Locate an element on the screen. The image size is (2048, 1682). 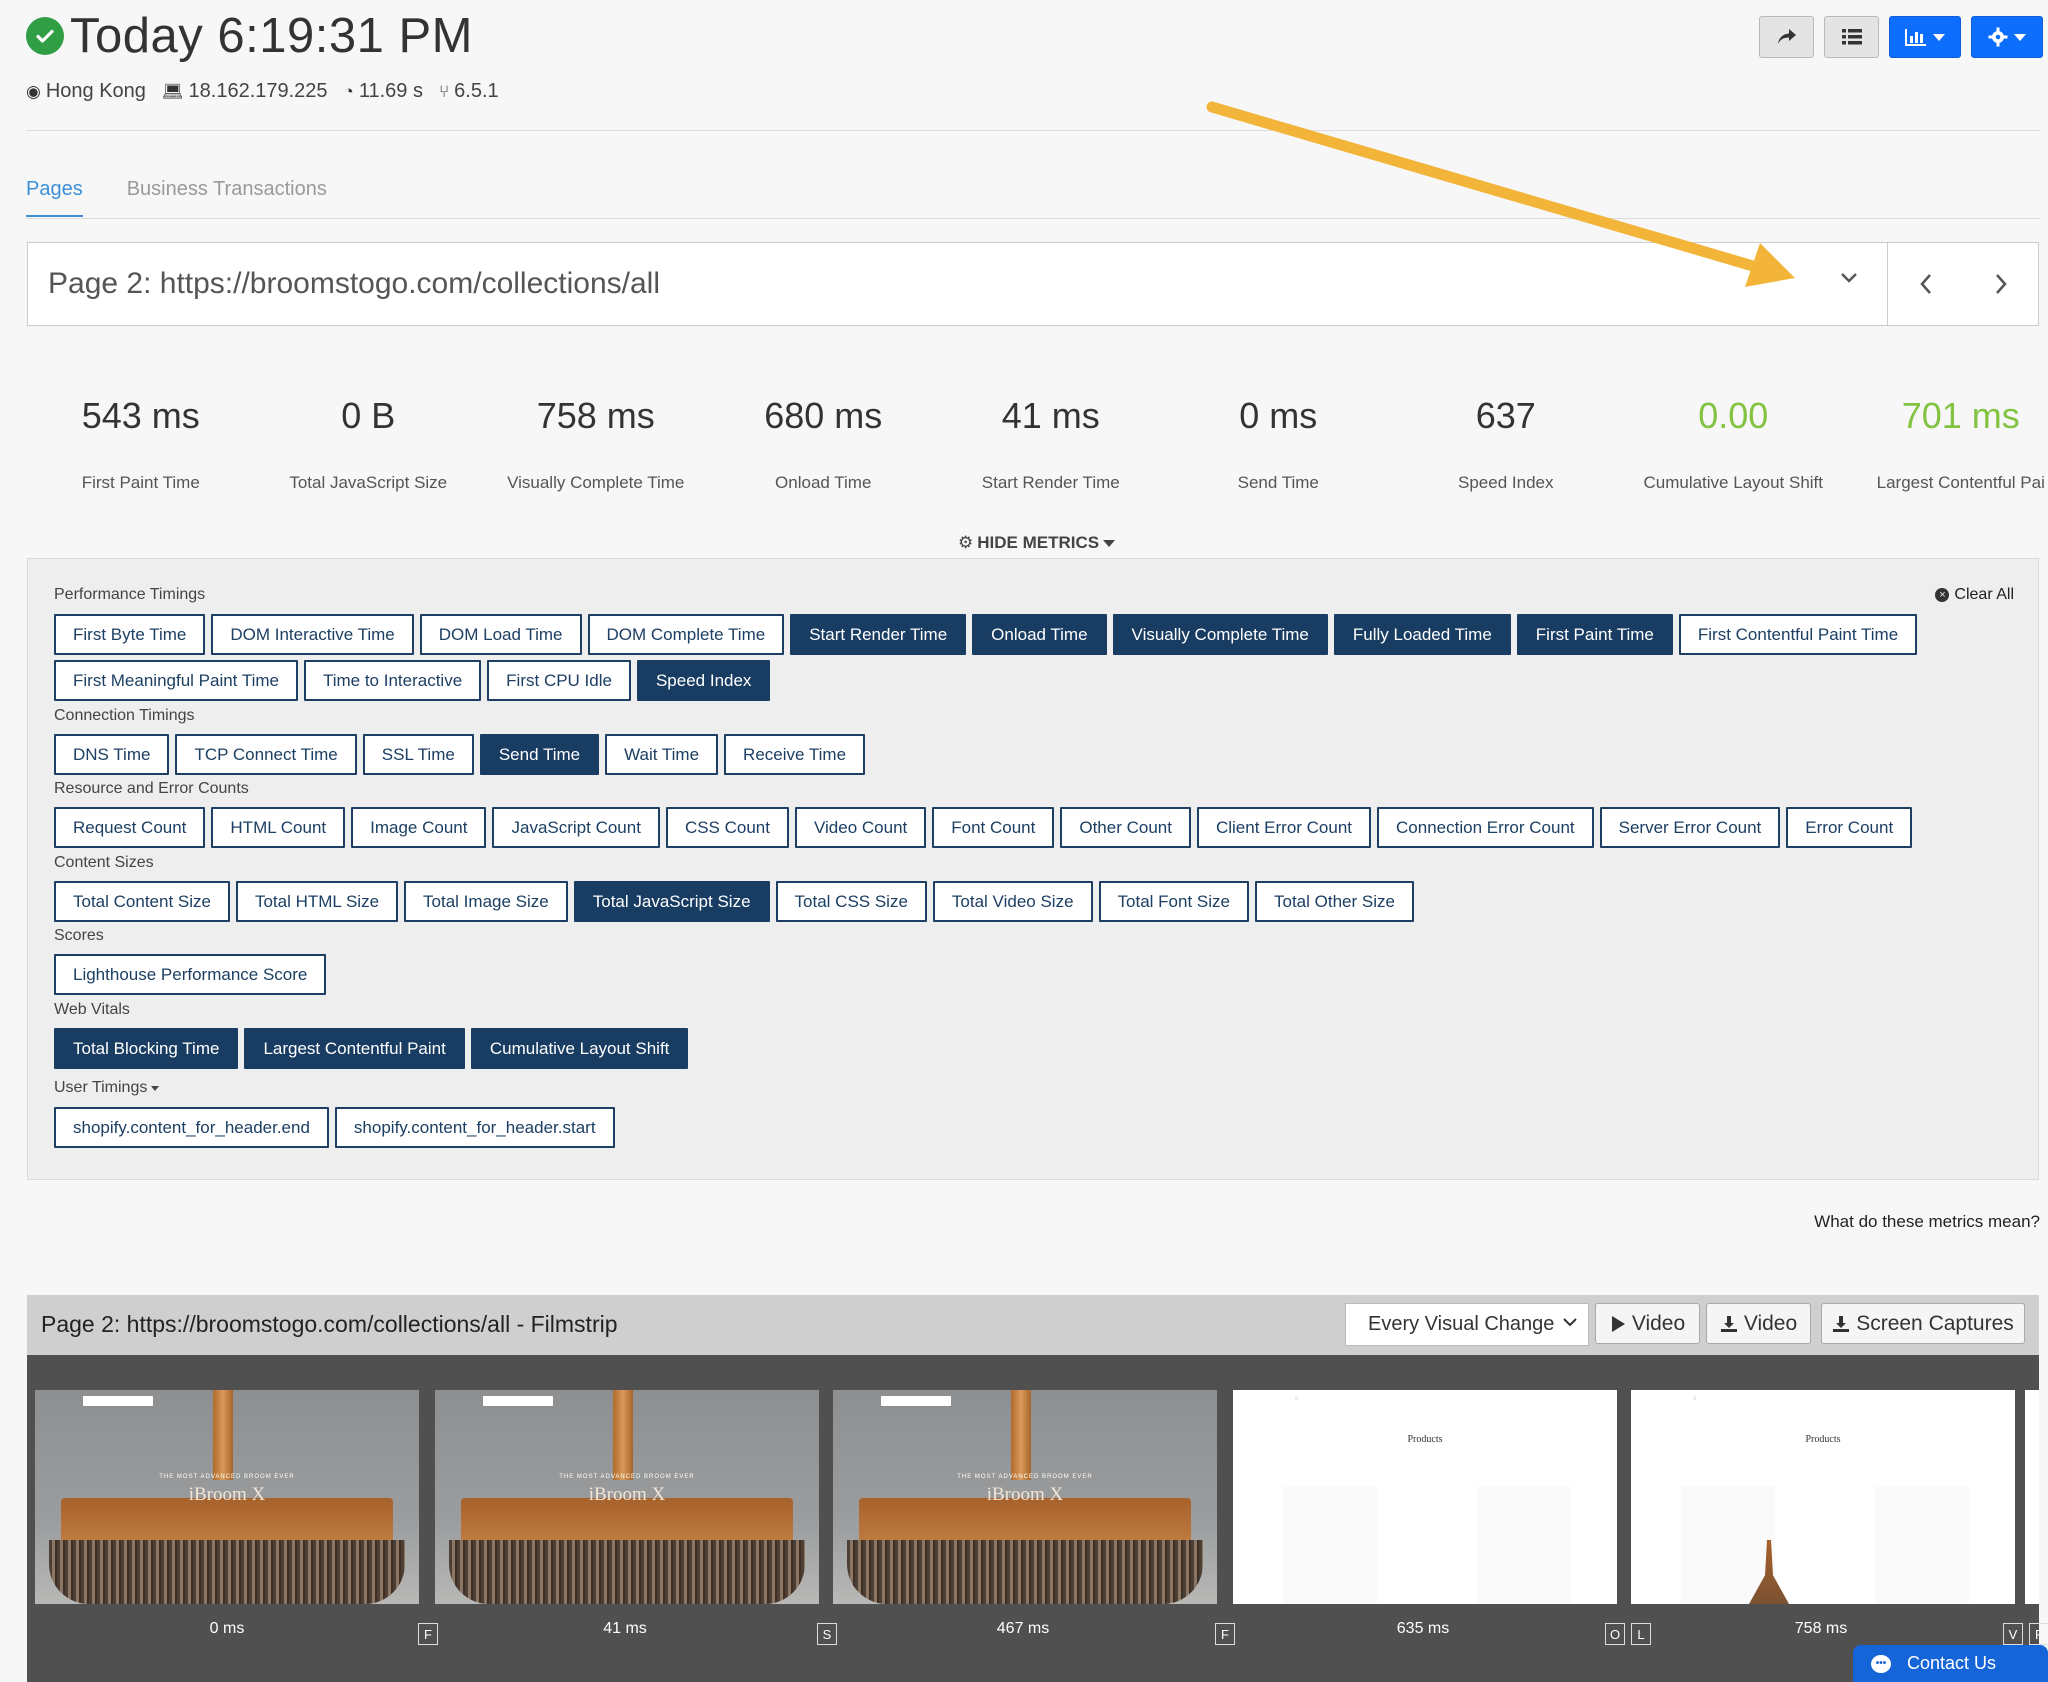
metric-toggle-first-meaningful-paint-time: First Meaningful Paint Time is located at coordinates (176, 680).